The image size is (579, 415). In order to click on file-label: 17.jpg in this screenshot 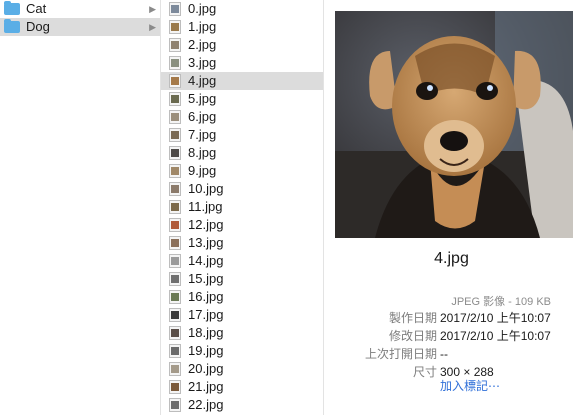, I will do `click(206, 314)`.